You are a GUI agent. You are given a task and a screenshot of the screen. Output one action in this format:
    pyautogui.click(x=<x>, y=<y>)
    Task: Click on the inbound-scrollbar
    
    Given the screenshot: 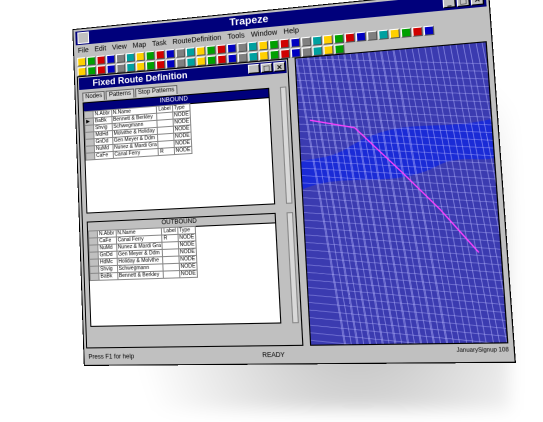 What is the action you would take?
    pyautogui.click(x=286, y=144)
    